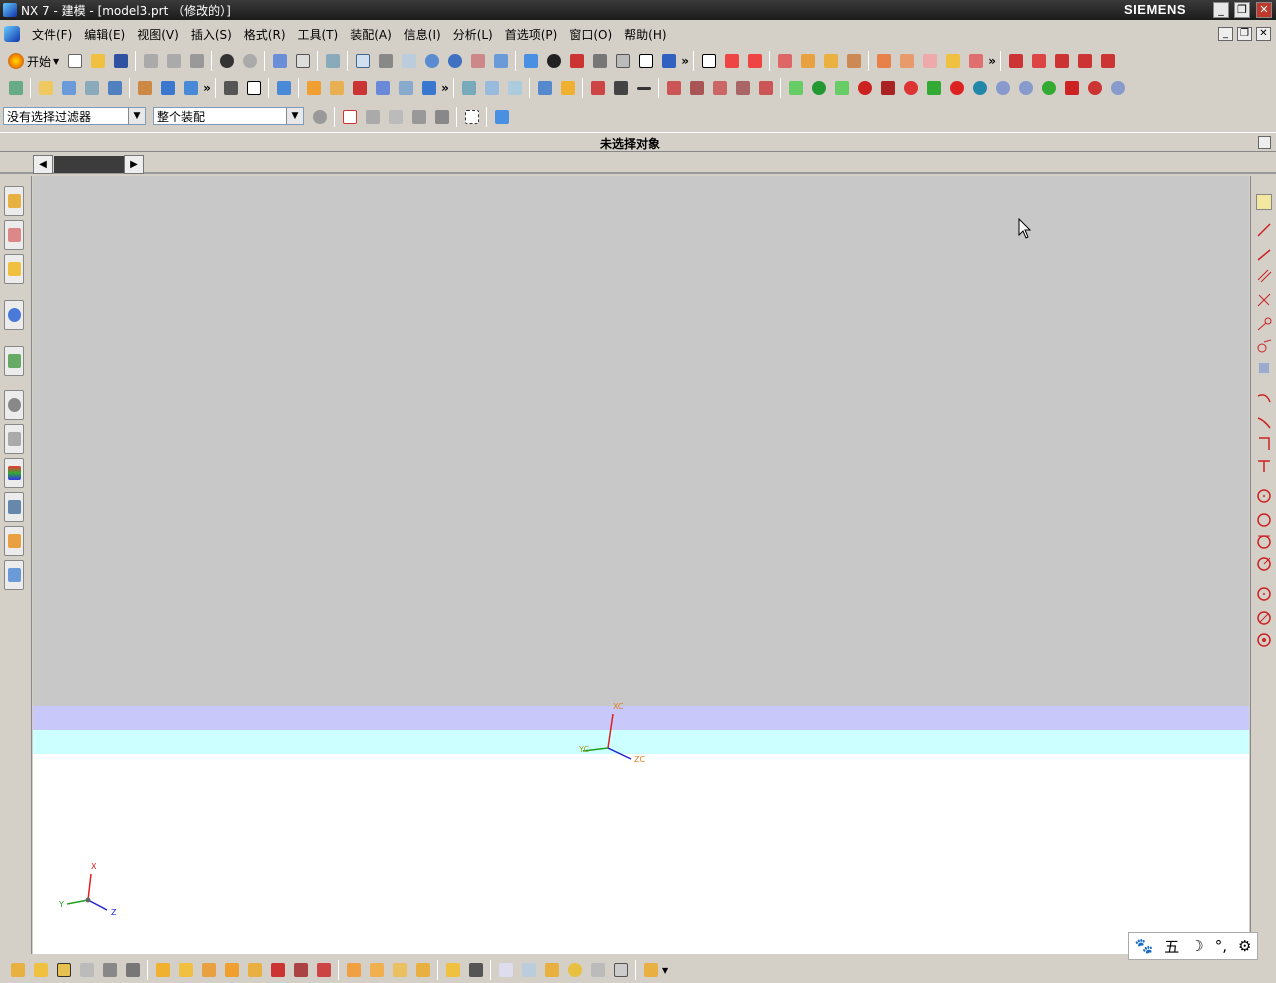  Describe the element at coordinates (1196, 946) in the screenshot. I see `moon-icon: ☽` at that location.